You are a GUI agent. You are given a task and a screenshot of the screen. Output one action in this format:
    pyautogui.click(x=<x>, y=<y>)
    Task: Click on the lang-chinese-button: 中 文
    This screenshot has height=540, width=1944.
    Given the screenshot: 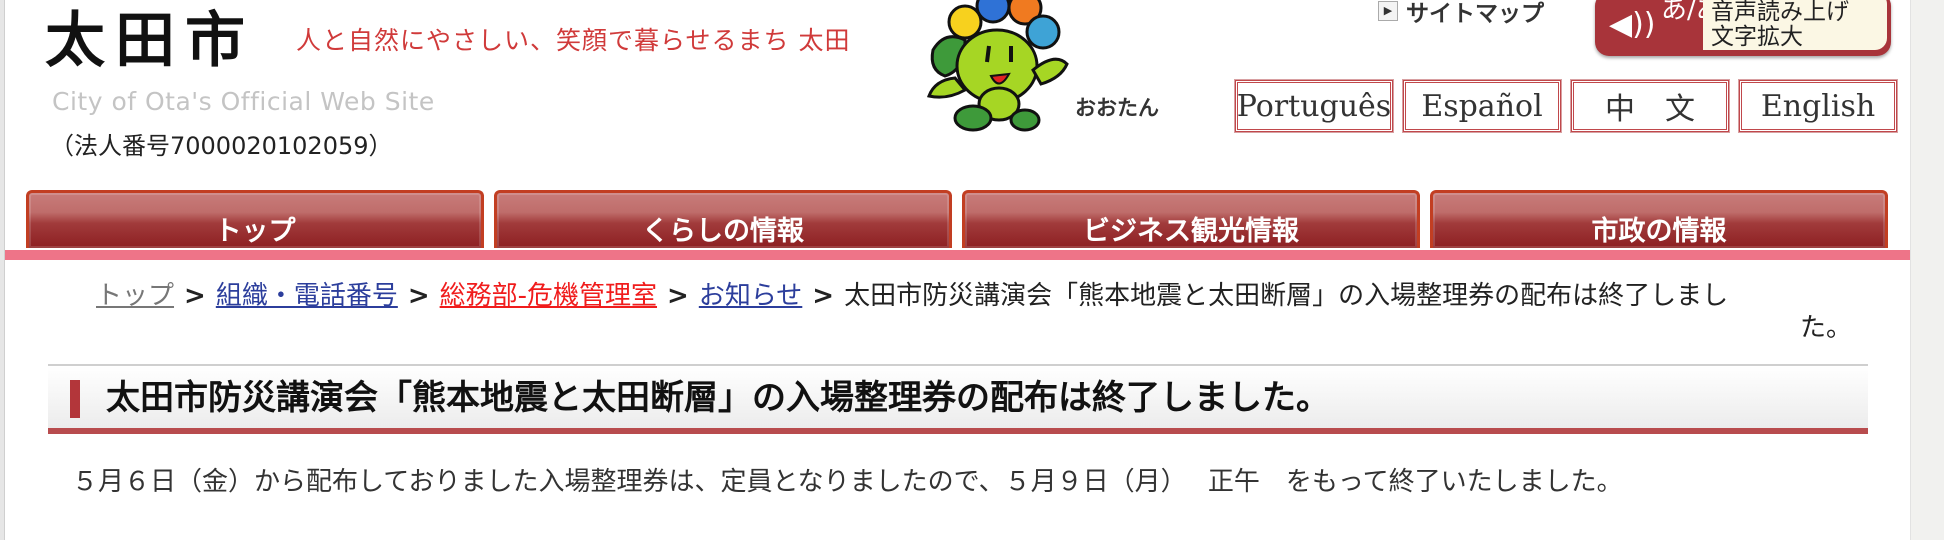 What is the action you would take?
    pyautogui.click(x=1650, y=106)
    